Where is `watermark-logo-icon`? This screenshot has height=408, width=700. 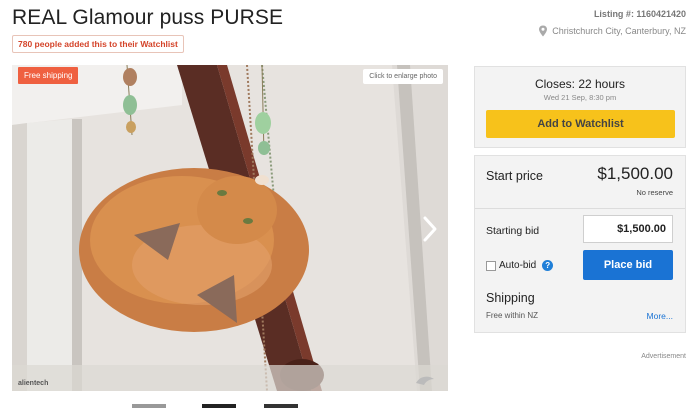
watermark-logo-icon is located at coordinates (425, 380).